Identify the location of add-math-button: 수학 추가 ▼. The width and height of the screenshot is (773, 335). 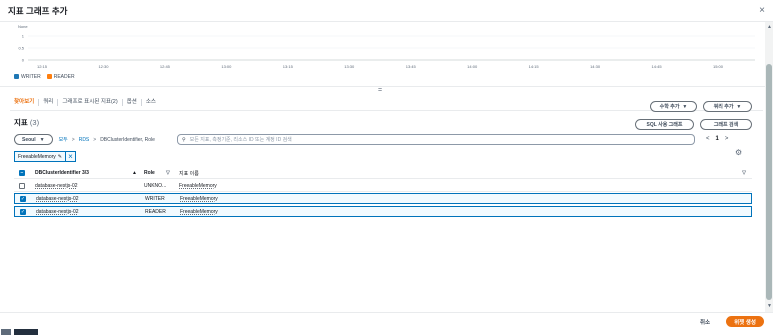
(673, 106).